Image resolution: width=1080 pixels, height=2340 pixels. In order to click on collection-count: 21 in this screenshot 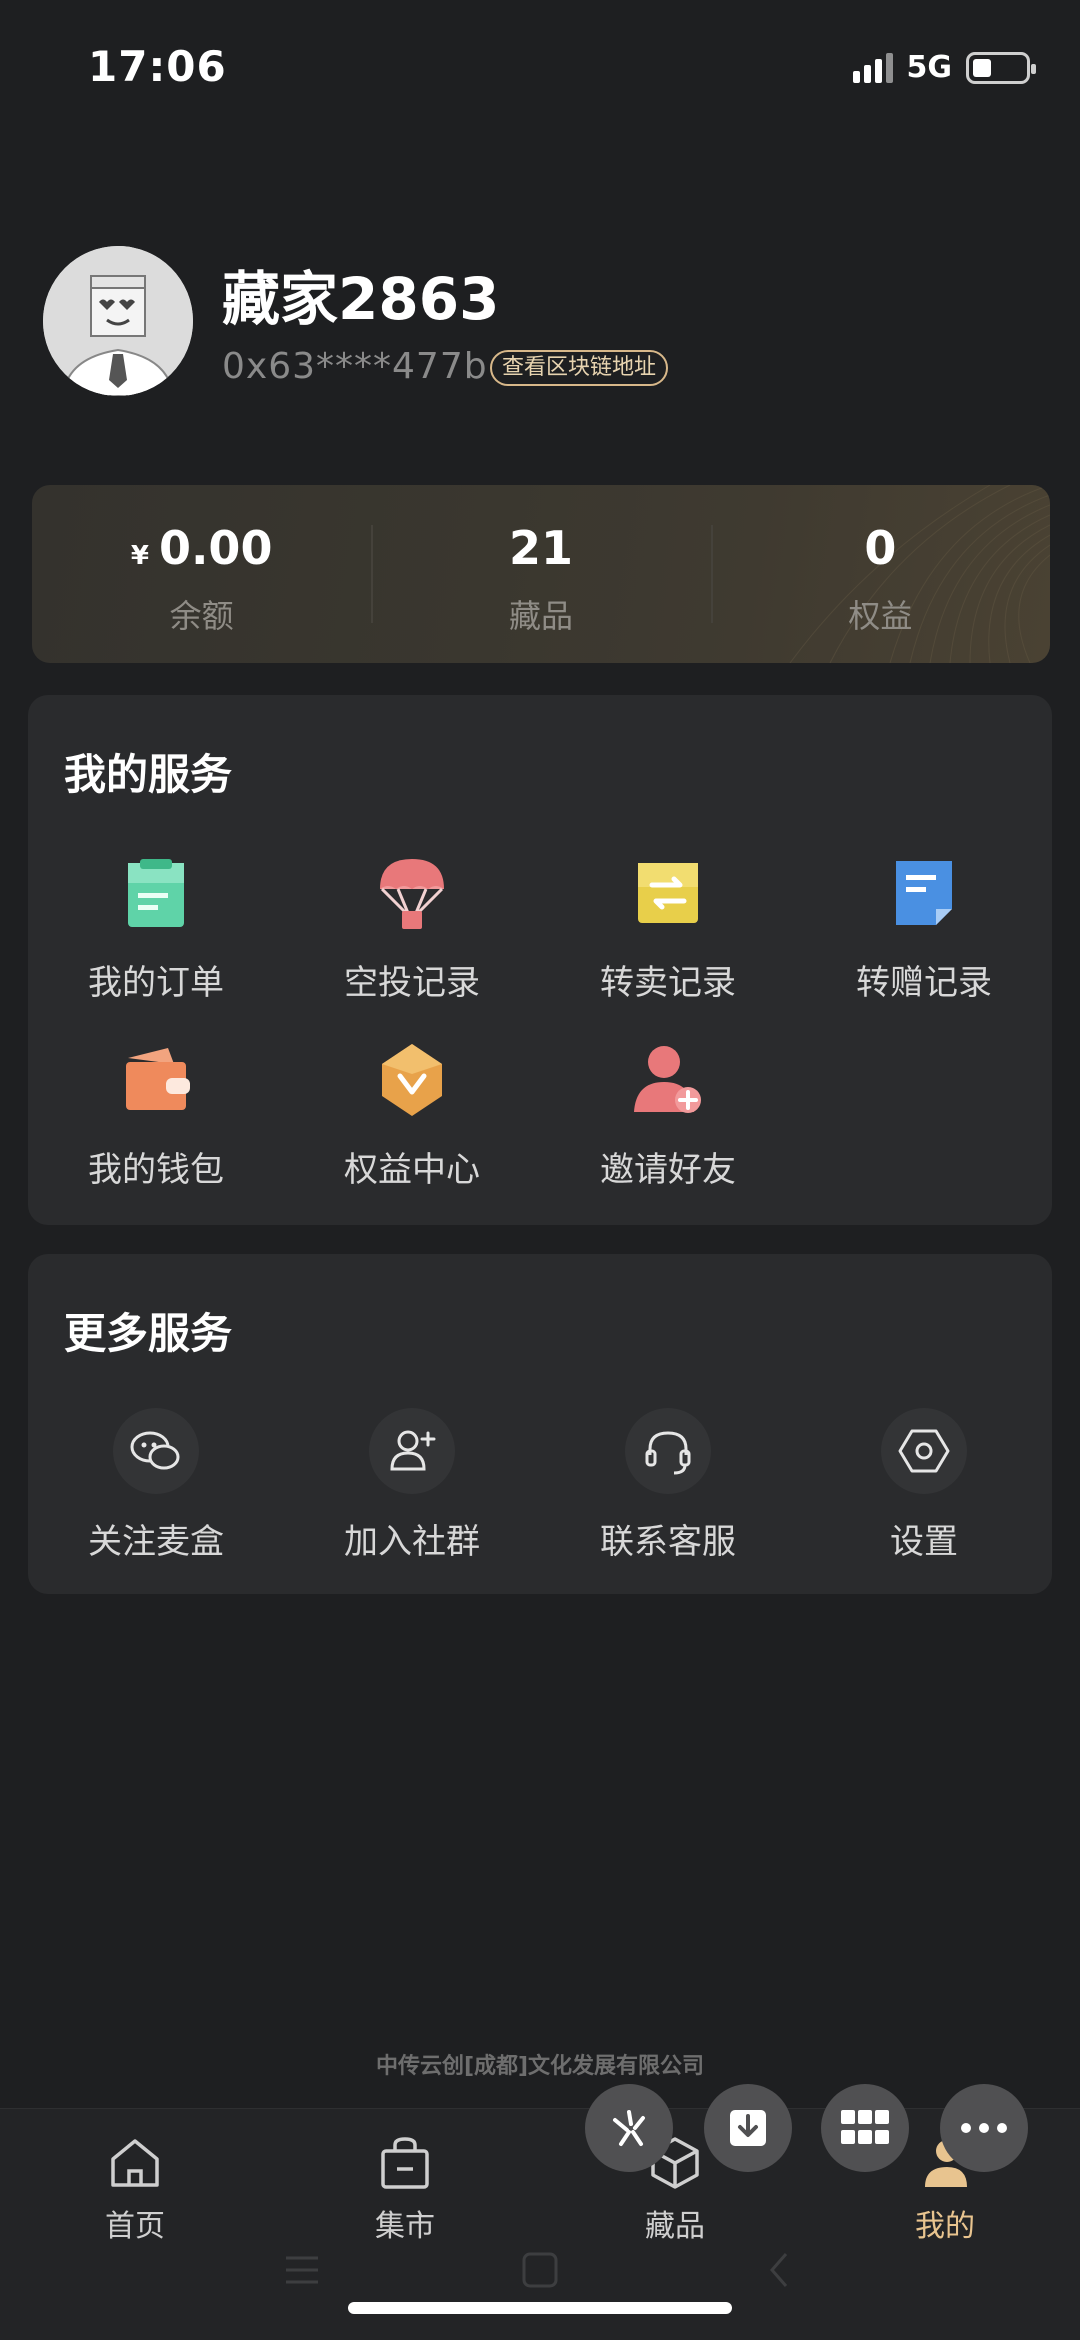, I will do `click(540, 548)`.